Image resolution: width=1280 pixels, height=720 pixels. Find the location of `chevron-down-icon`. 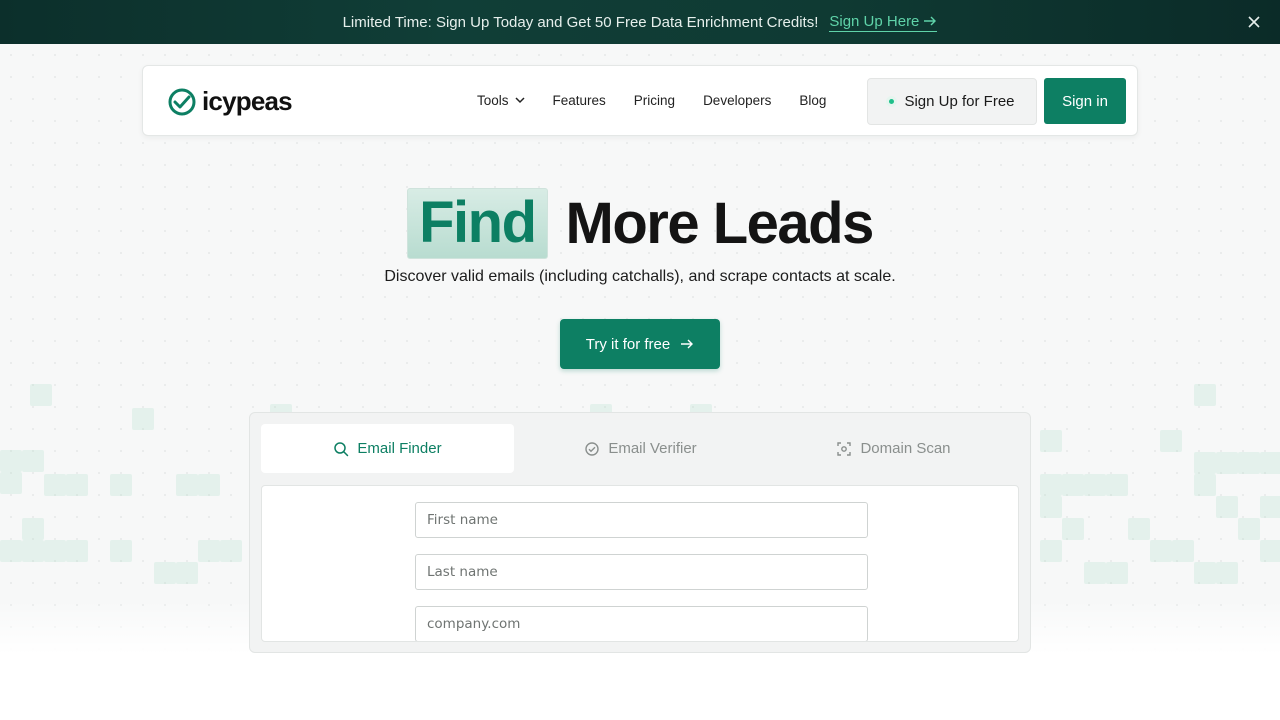

chevron-down-icon is located at coordinates (519, 100).